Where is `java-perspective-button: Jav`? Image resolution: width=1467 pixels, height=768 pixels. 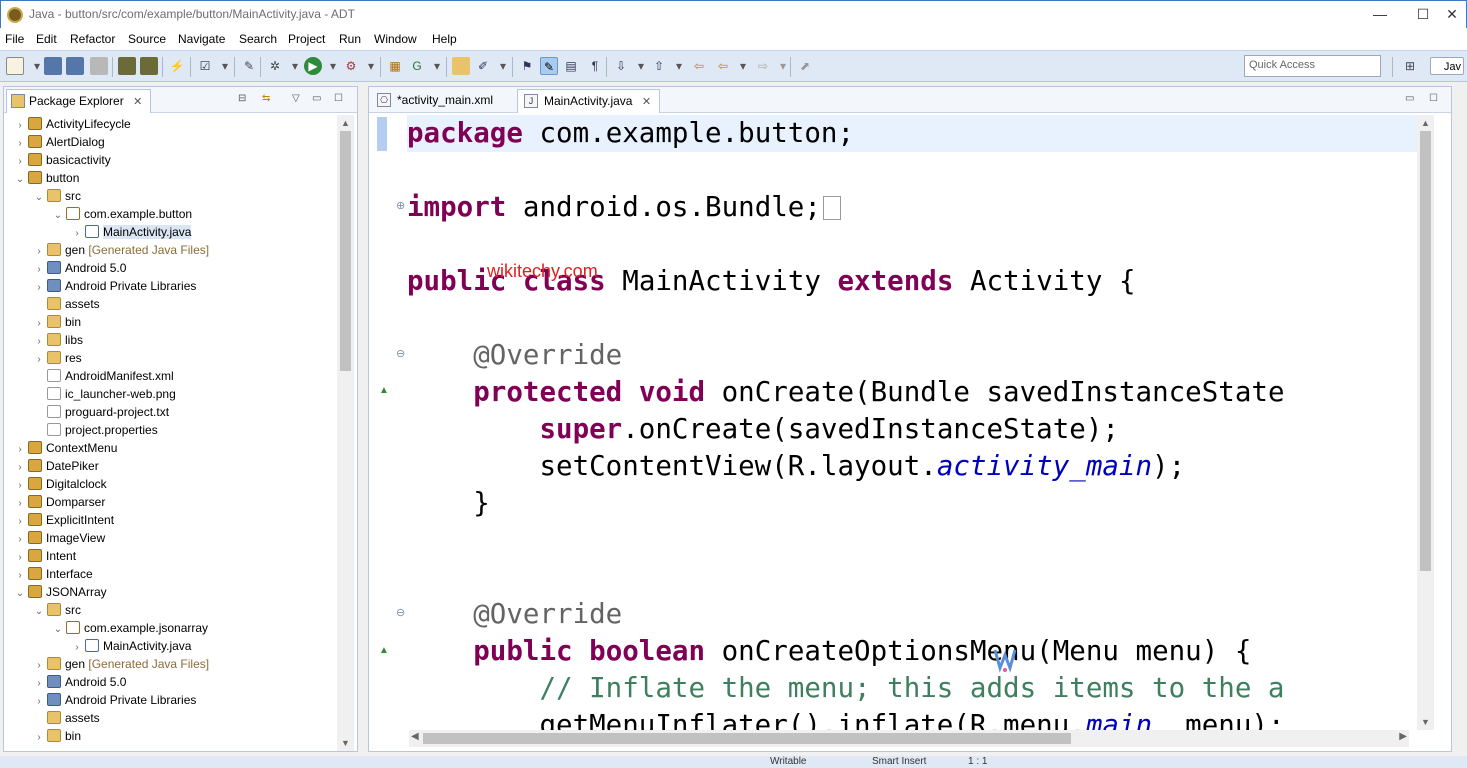
java-perspective-button: Jav is located at coordinates (1447, 66).